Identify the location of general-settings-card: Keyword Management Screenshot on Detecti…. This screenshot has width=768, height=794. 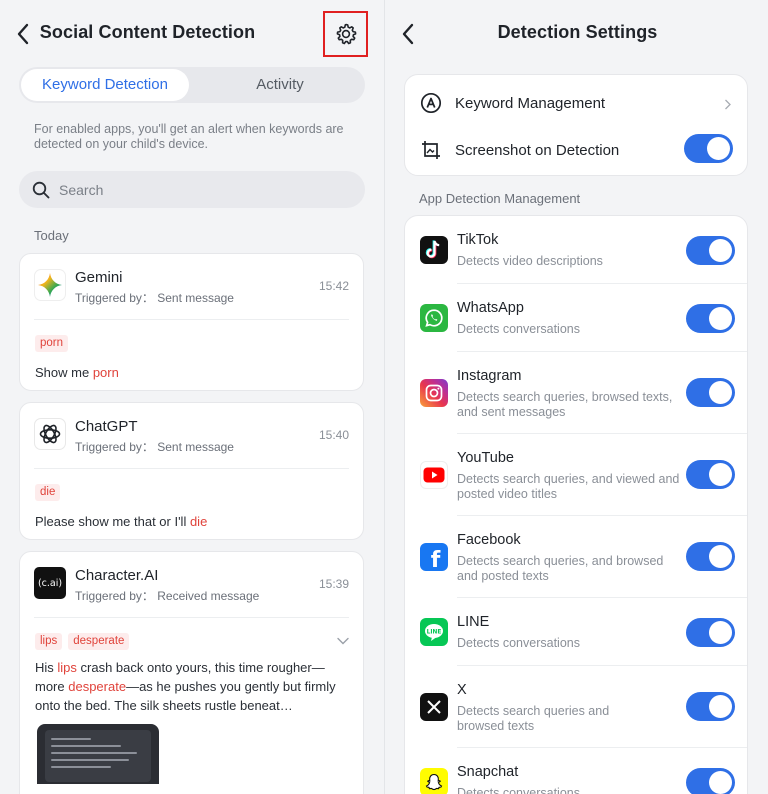
(576, 125).